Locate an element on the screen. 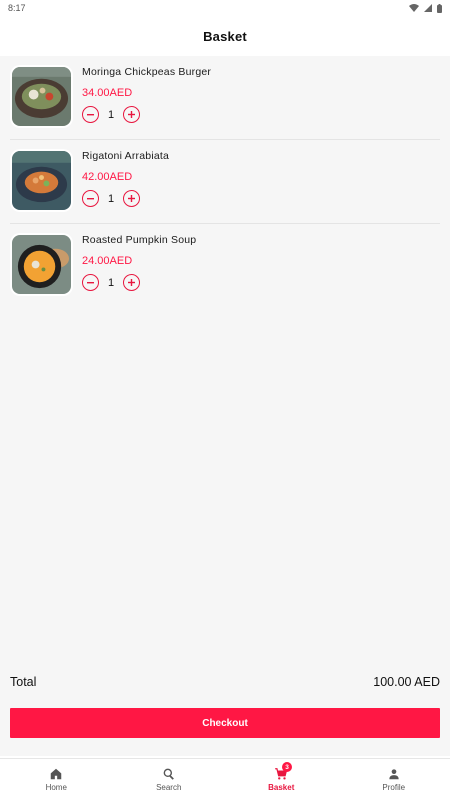  item-price: 34.00AED is located at coordinates (107, 93).